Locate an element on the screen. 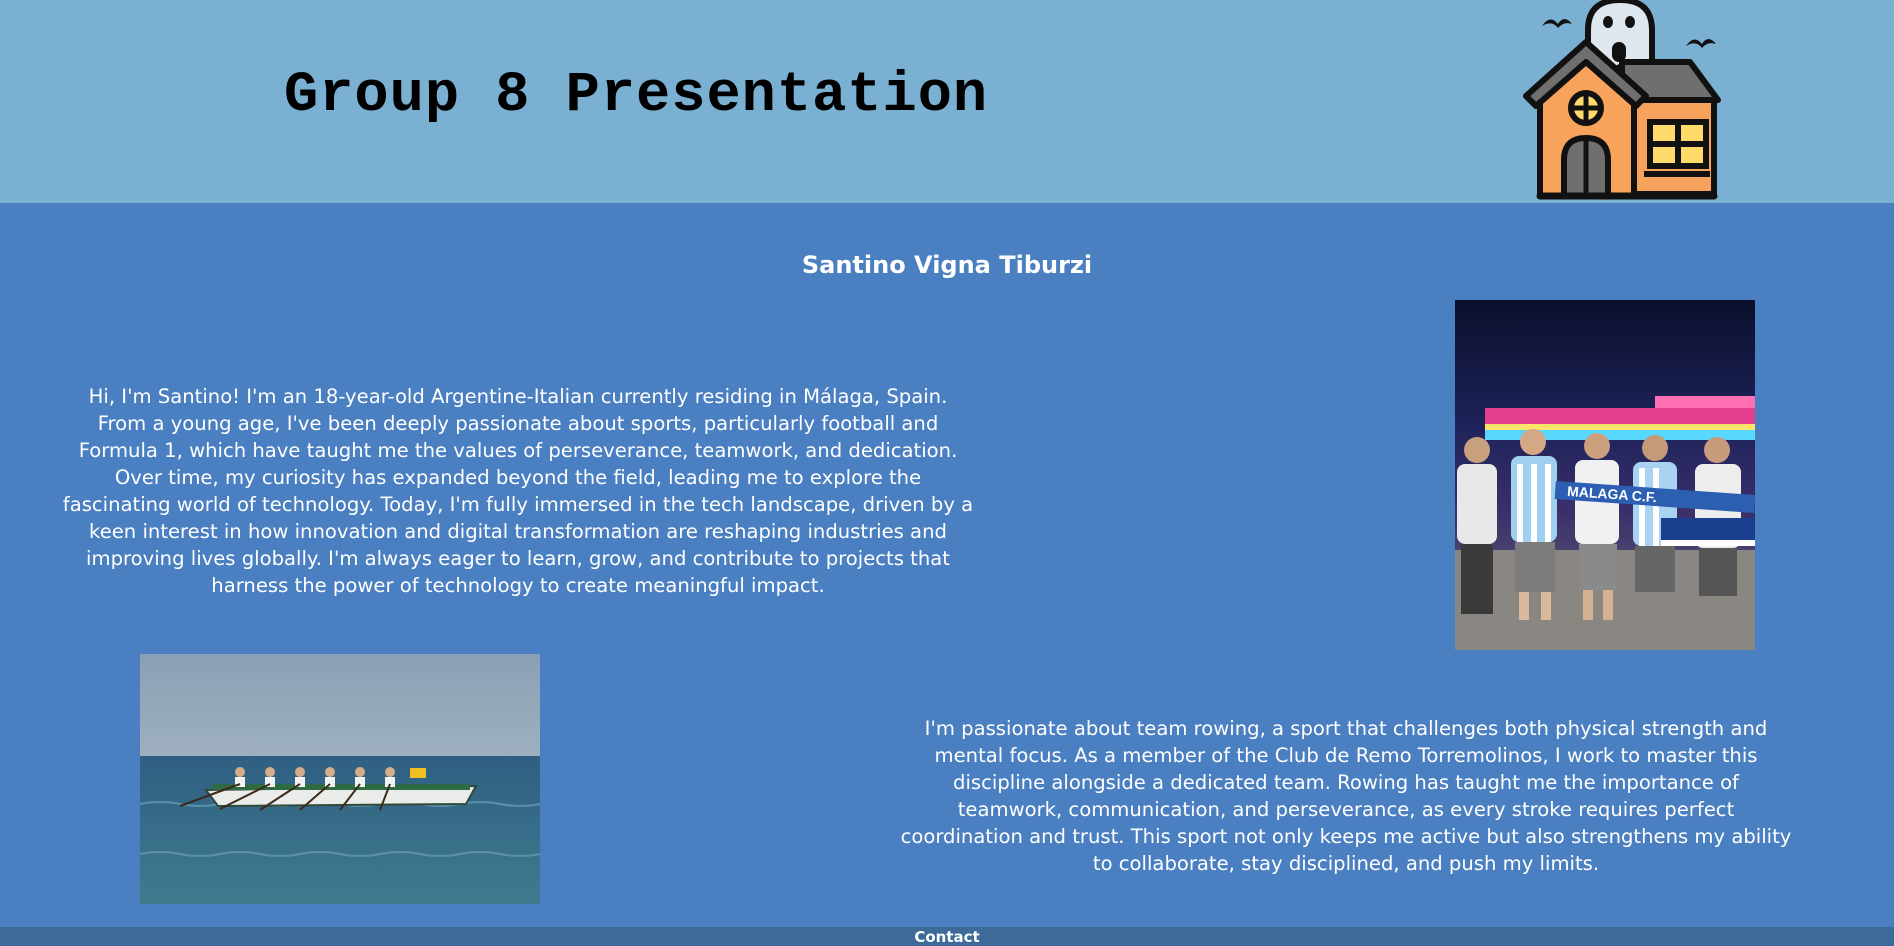 The height and width of the screenshot is (946, 1894). friends-photo: MALAGA C.F. is located at coordinates (1605, 475).